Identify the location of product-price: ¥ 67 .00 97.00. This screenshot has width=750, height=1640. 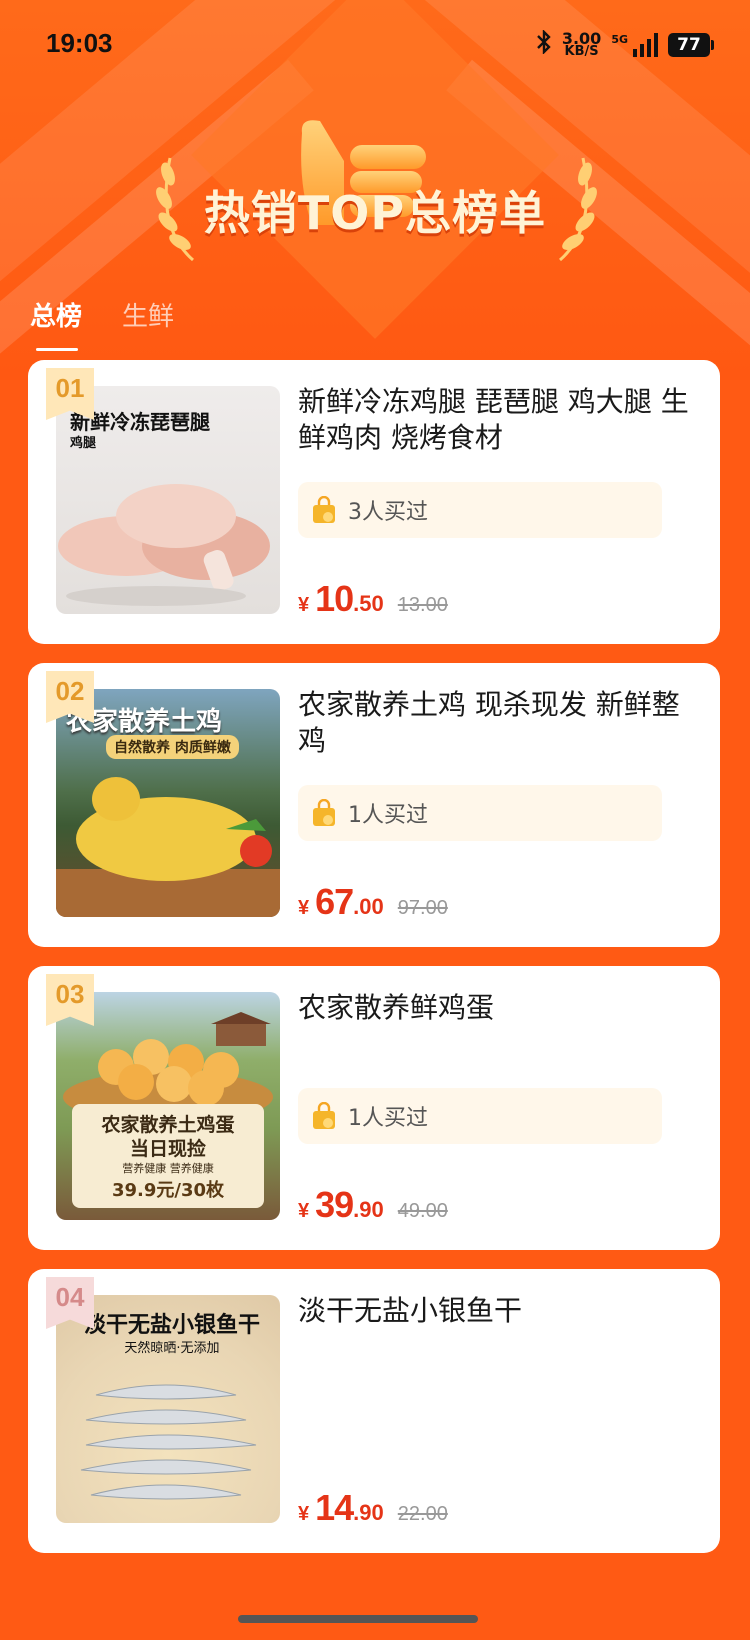
(373, 901).